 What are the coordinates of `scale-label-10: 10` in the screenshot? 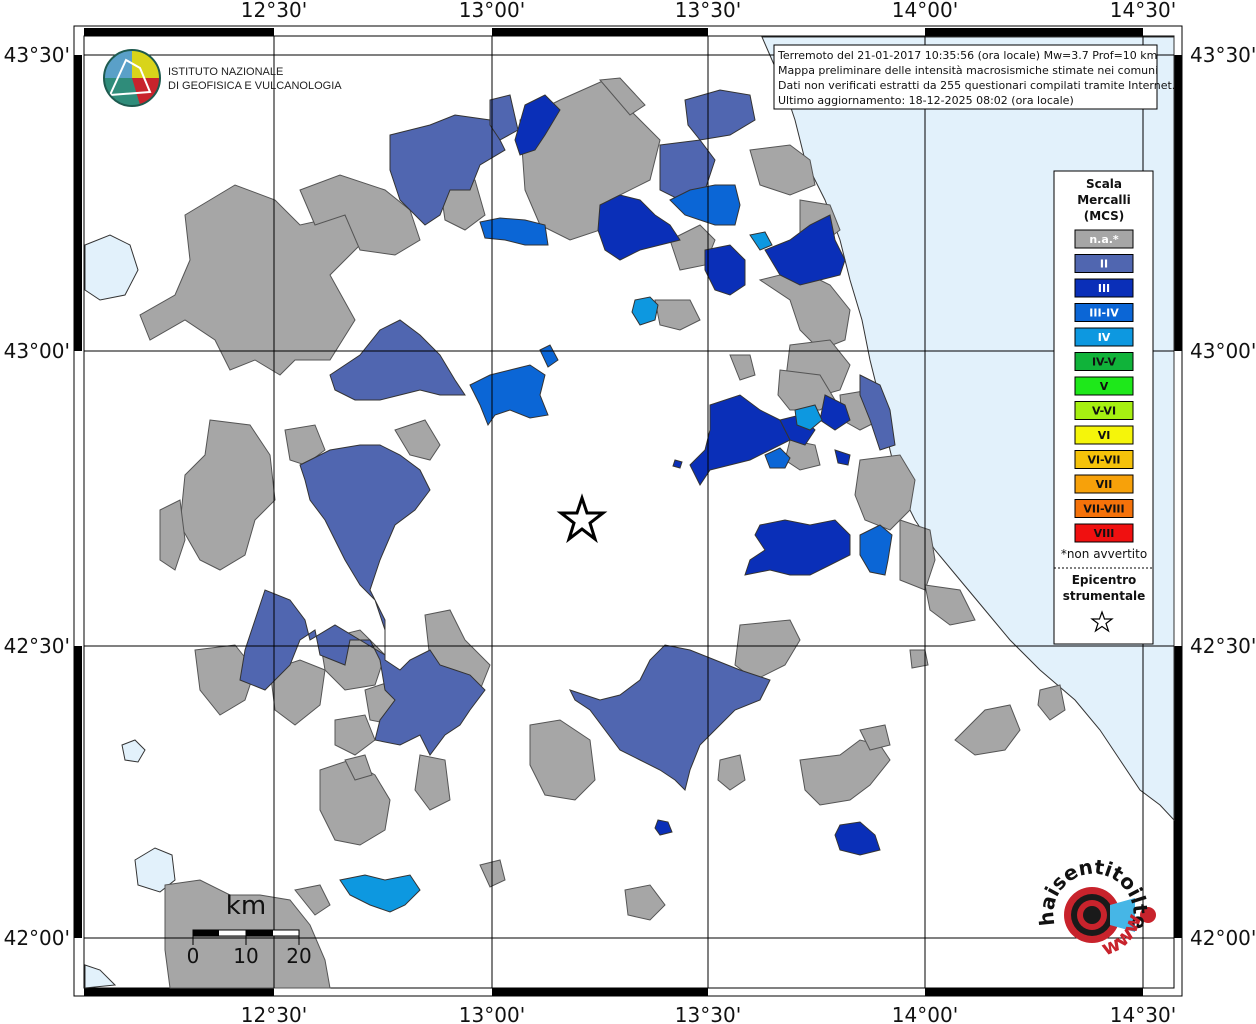 It's located at (245, 956).